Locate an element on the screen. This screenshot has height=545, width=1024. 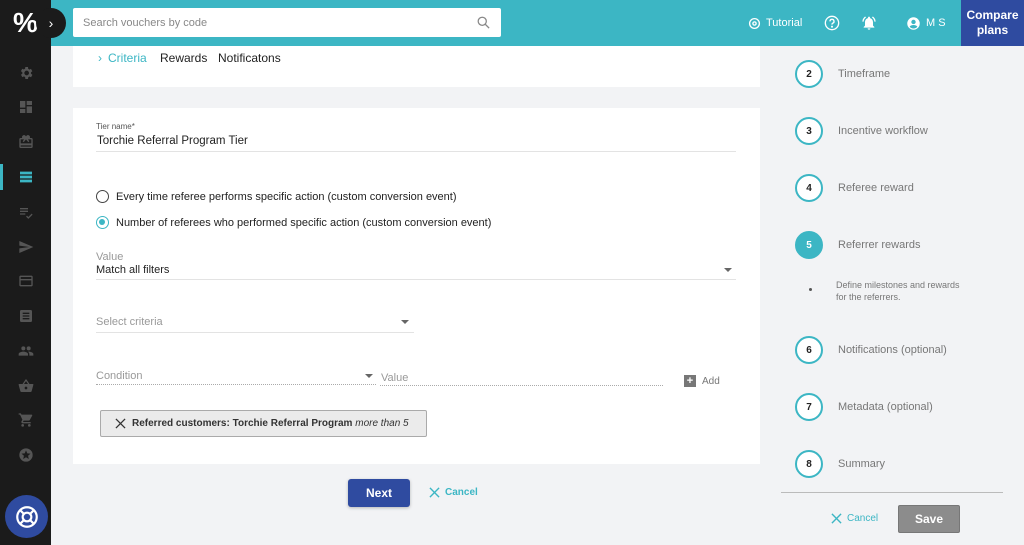
help-icon-button is located at coordinates (832, 23).